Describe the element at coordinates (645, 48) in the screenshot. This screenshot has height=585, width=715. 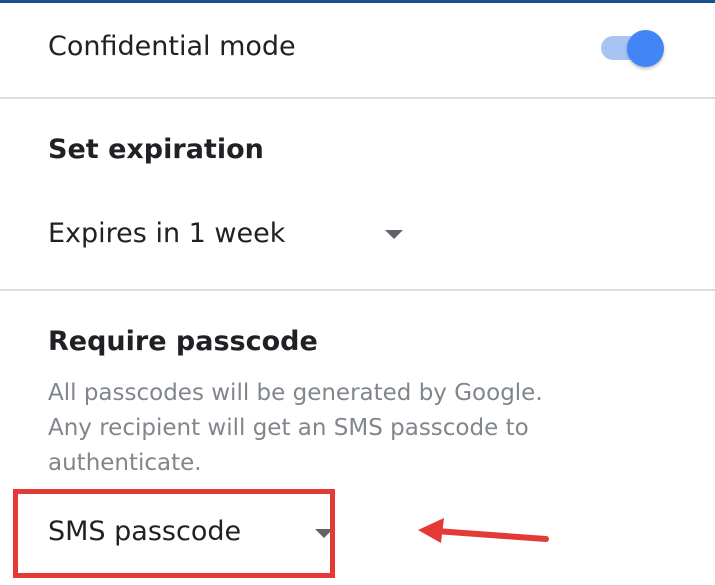
I see `toggle-thumb` at that location.